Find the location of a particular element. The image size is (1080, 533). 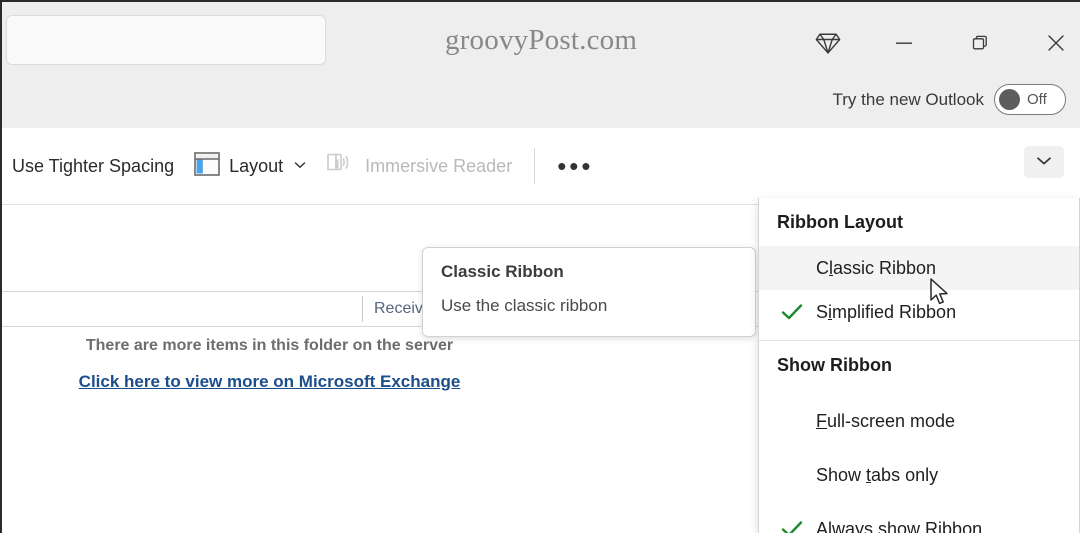

minimize-icon is located at coordinates (904, 43).